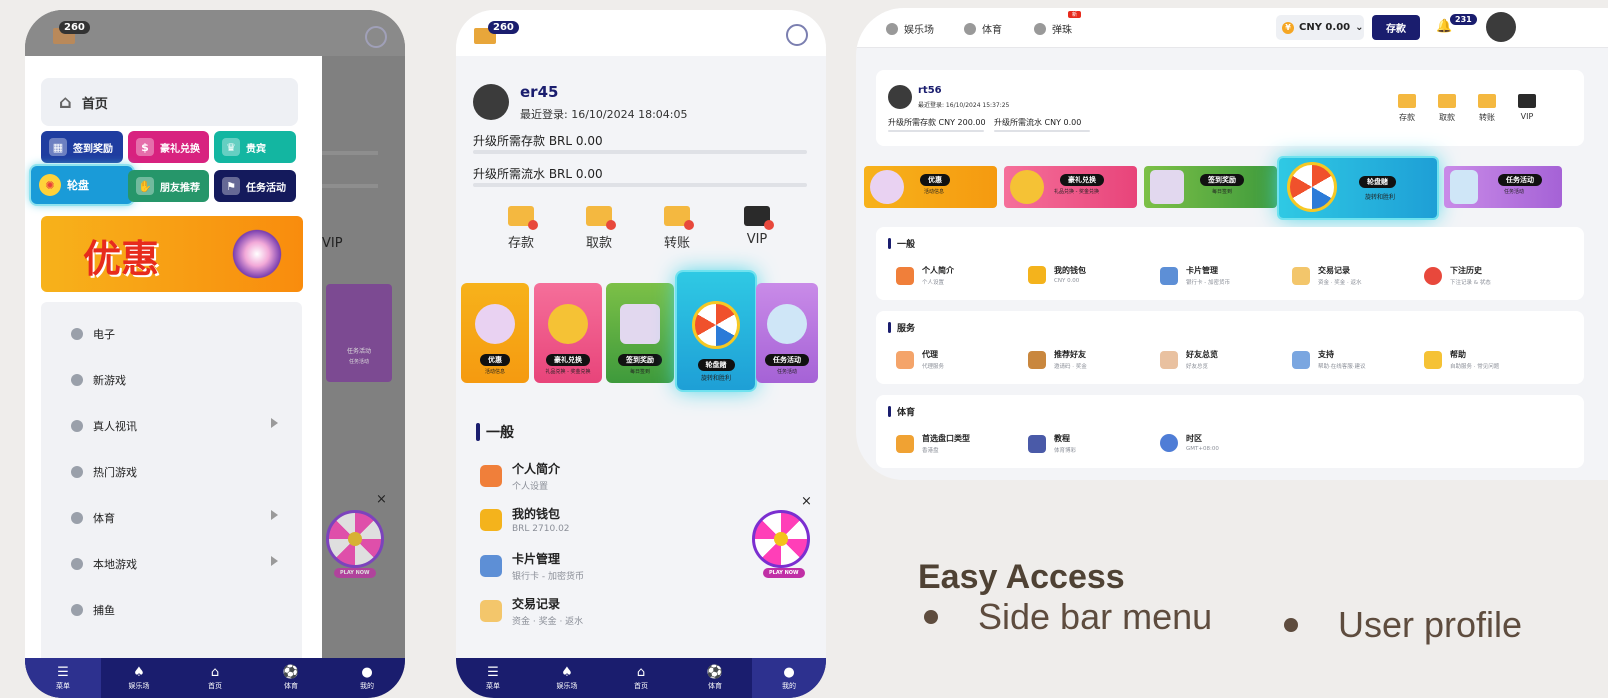  I want to click on balance-selector: ¥ CNY 0.00 ⌄, so click(1320, 27).